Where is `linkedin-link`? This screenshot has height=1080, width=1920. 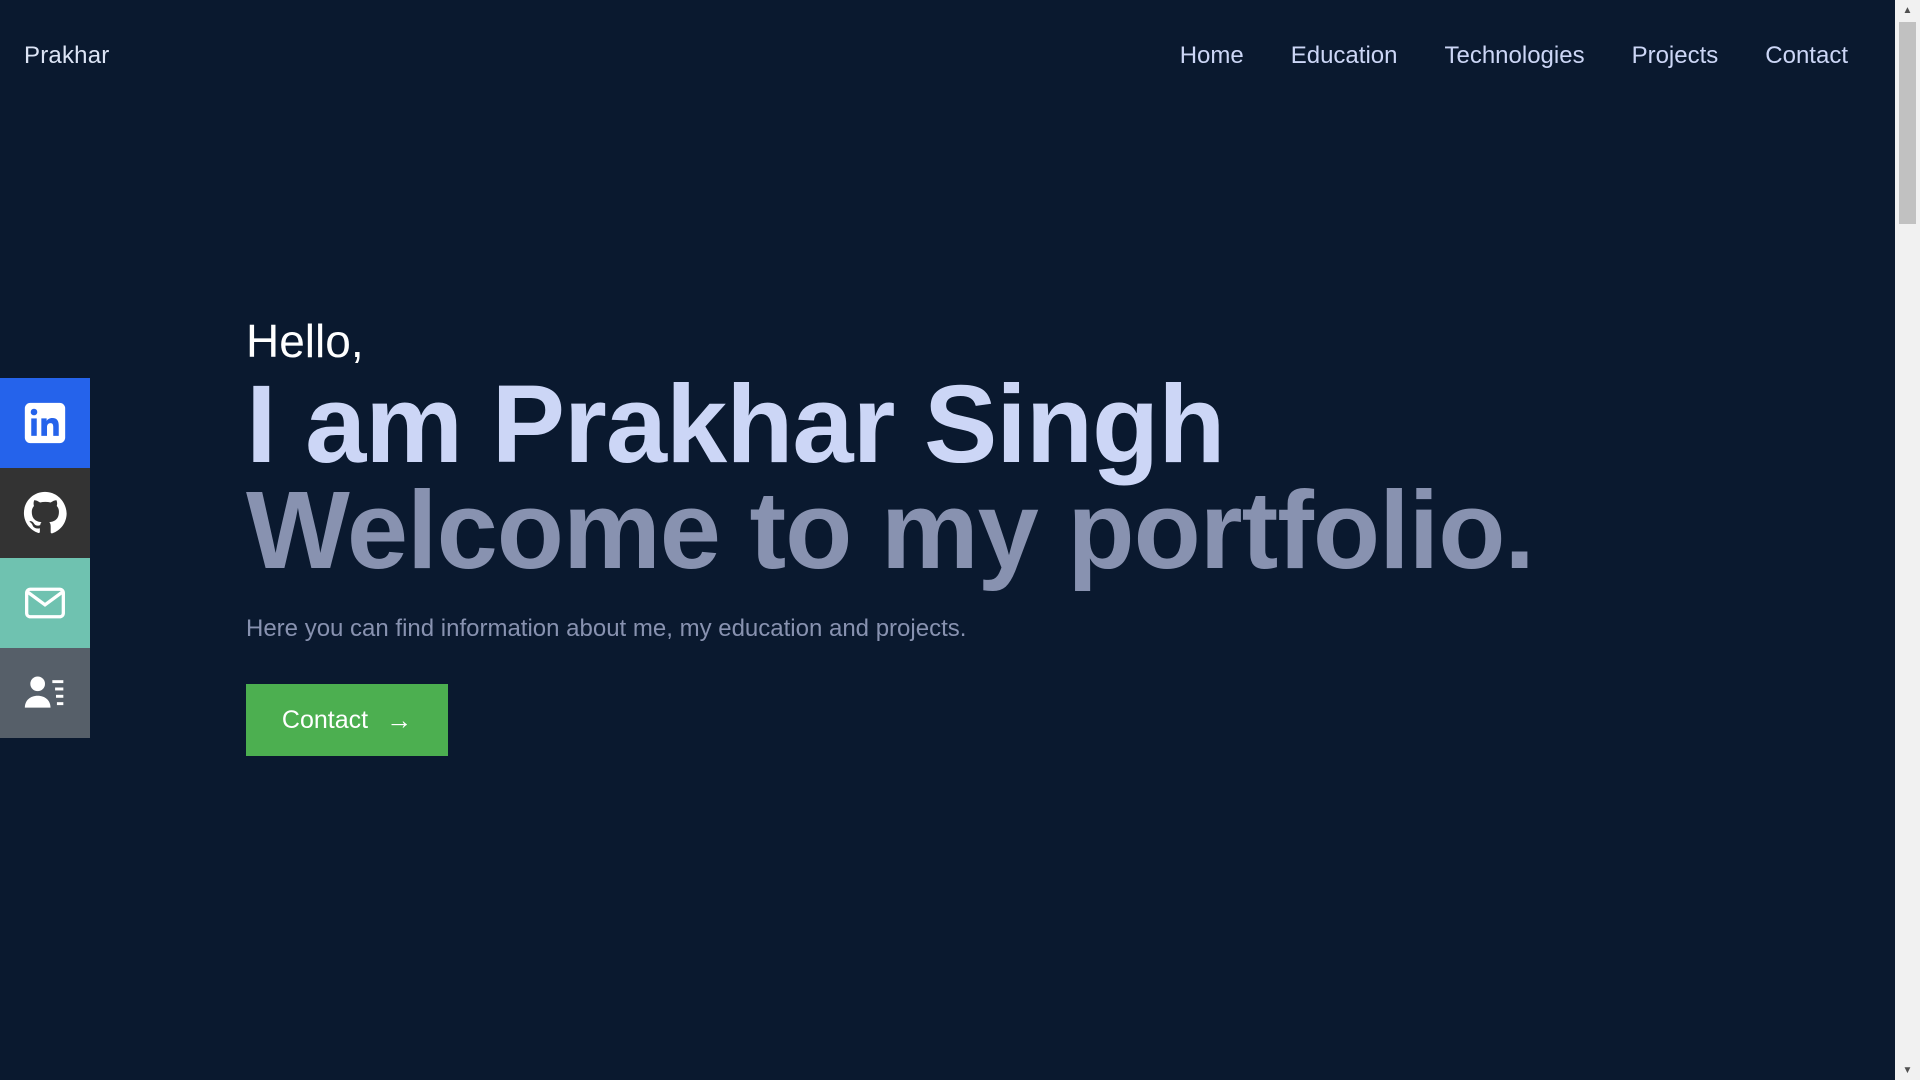 linkedin-link is located at coordinates (45, 423).